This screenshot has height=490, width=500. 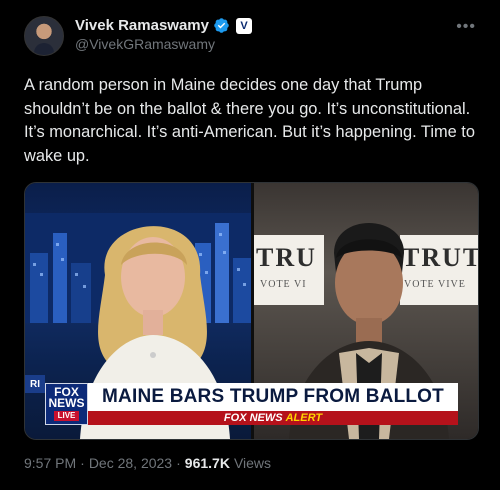 What do you see at coordinates (207, 463) in the screenshot?
I see `views-count: 961.7K` at bounding box center [207, 463].